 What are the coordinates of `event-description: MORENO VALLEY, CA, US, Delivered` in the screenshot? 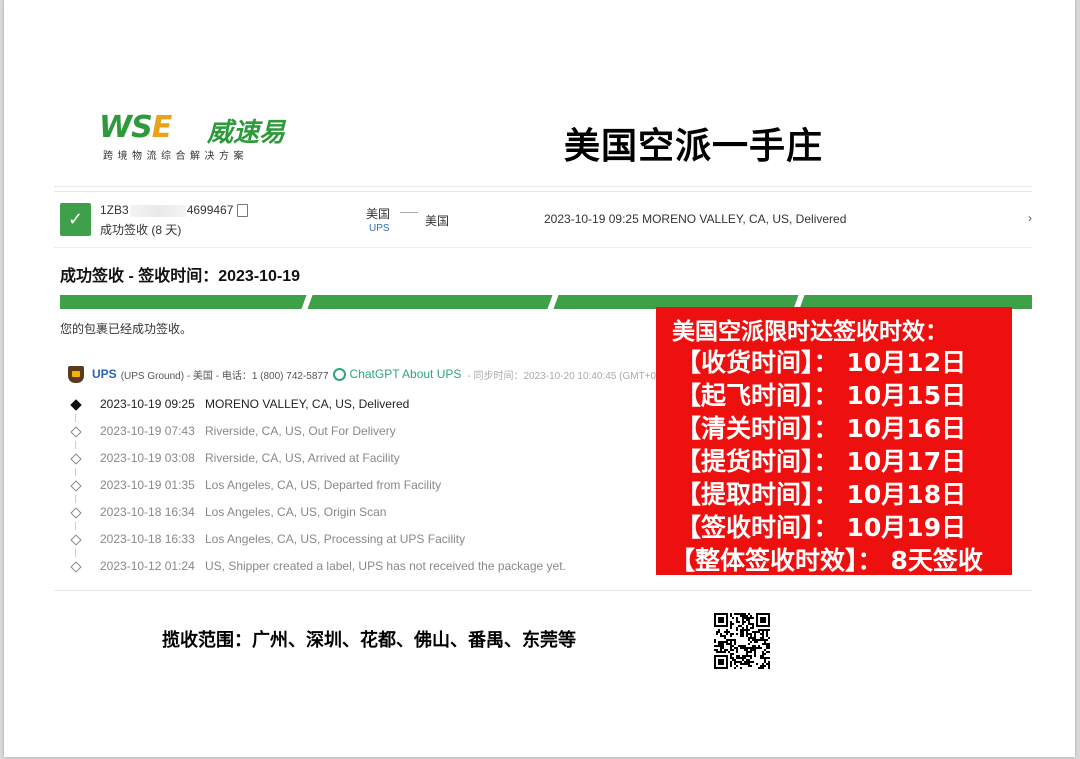 It's located at (307, 404).